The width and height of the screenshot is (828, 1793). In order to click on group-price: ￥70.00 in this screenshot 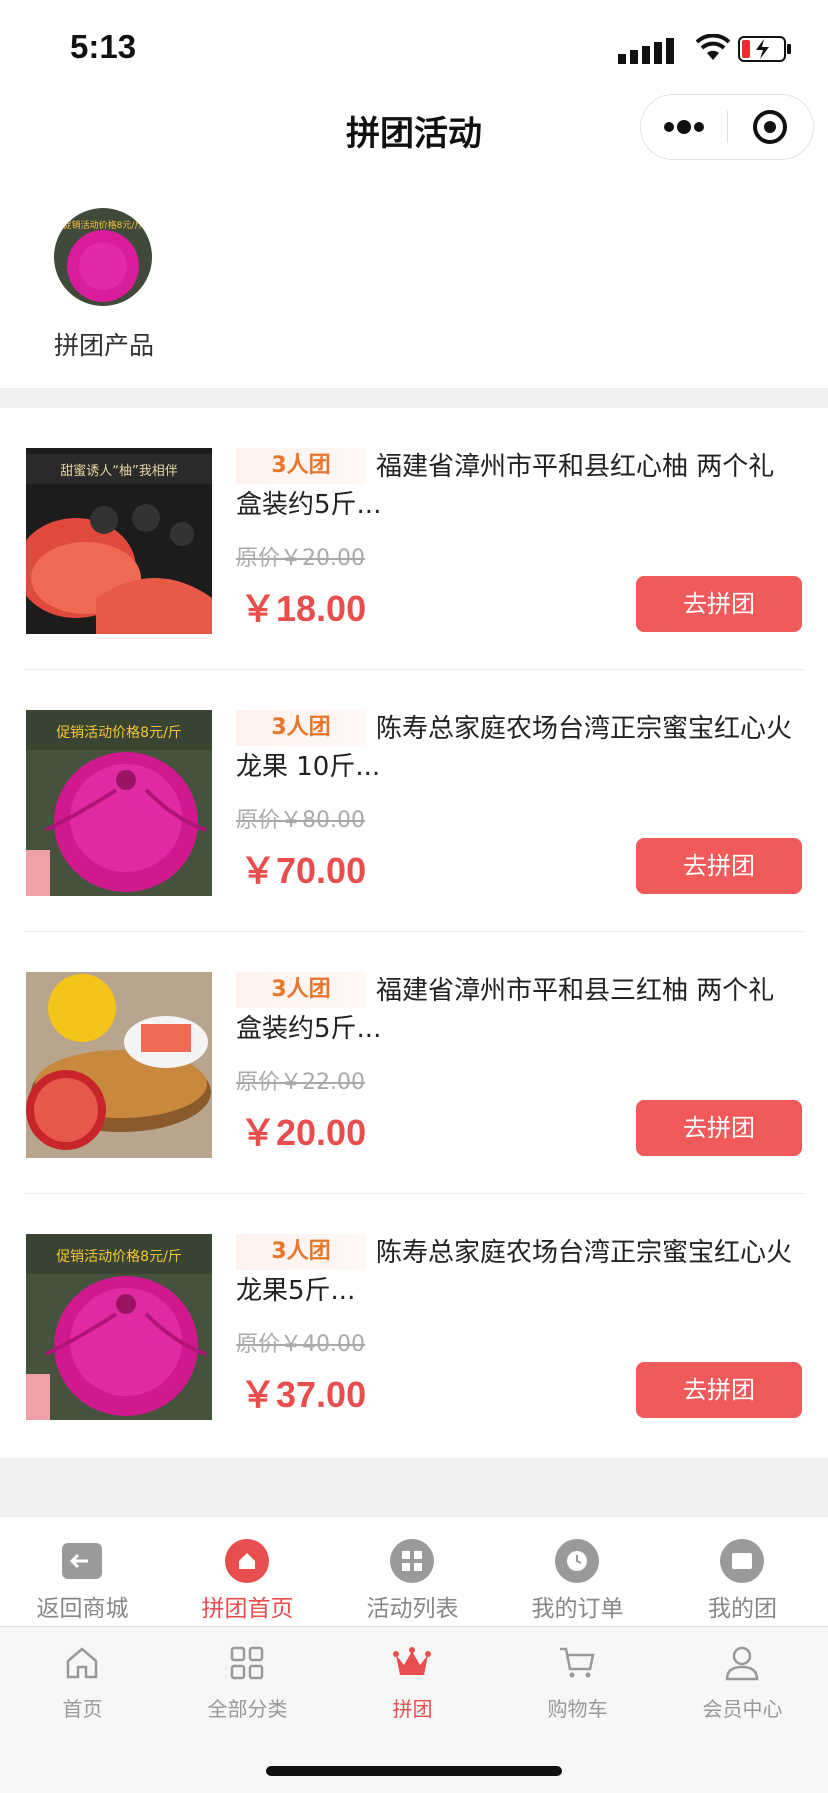, I will do `click(303, 870)`.